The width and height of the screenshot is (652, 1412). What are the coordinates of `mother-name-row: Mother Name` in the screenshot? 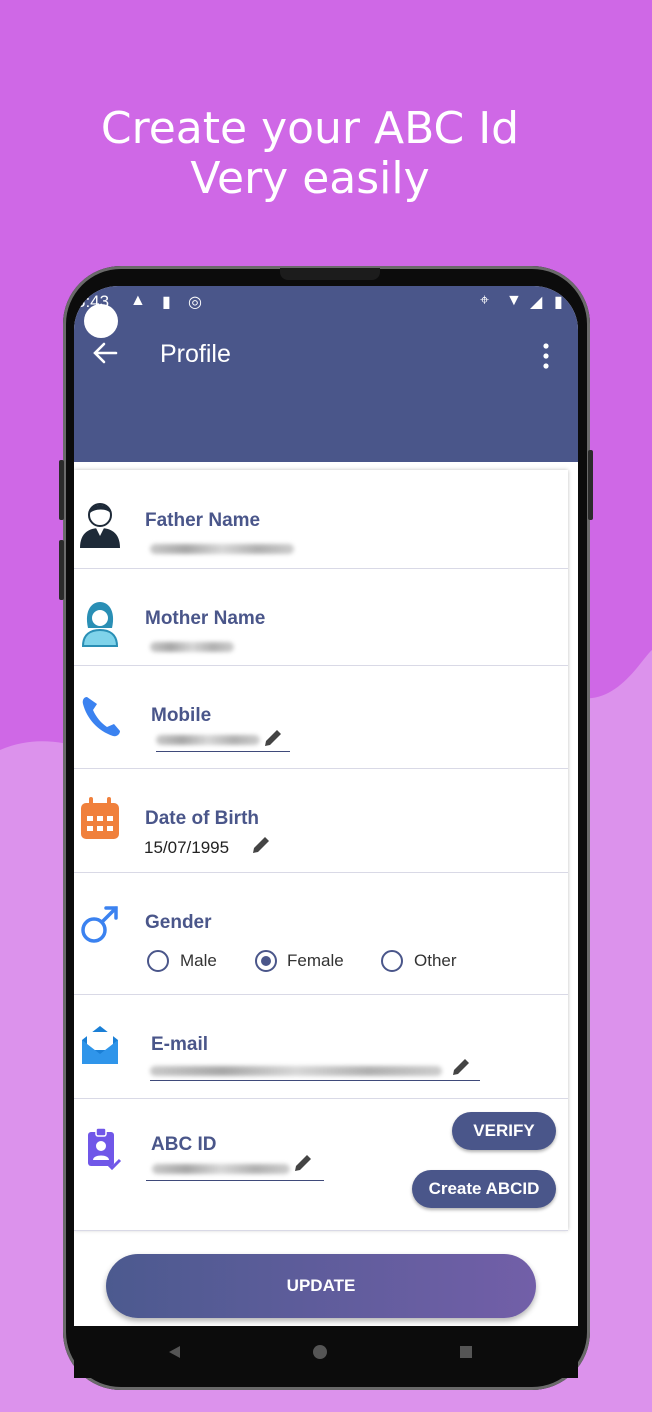 It's located at (321, 617).